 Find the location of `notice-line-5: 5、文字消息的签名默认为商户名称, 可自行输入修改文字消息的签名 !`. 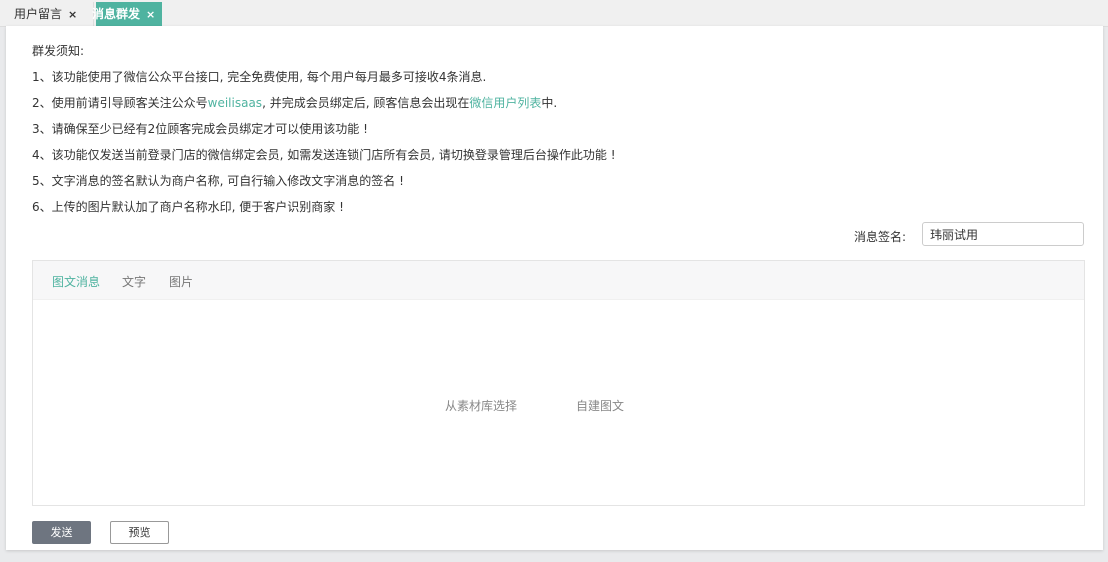

notice-line-5: 5、文字消息的签名默认为商户名称, 可自行输入修改文字消息的签名 ! is located at coordinates (218, 181).